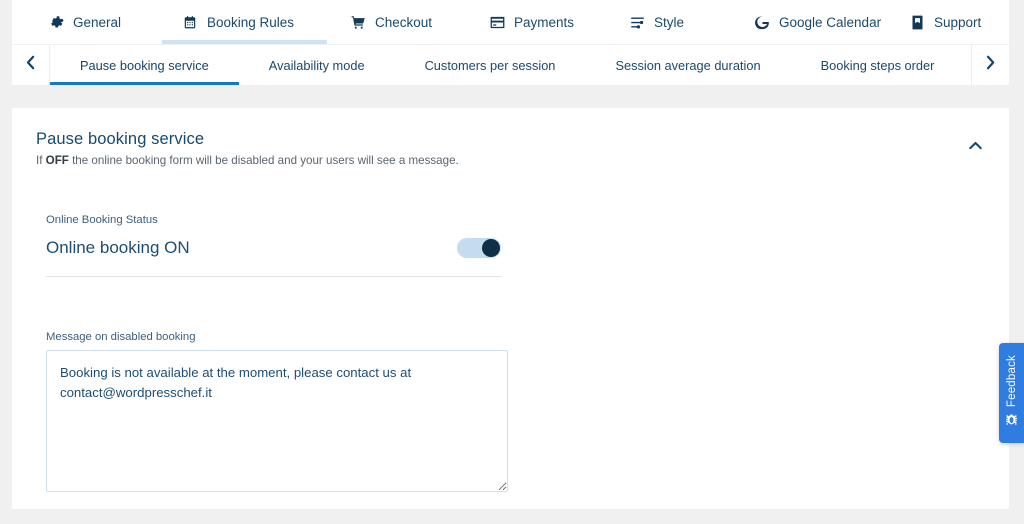 The height and width of the screenshot is (524, 1024). I want to click on tab-style-label: Style, so click(669, 22).